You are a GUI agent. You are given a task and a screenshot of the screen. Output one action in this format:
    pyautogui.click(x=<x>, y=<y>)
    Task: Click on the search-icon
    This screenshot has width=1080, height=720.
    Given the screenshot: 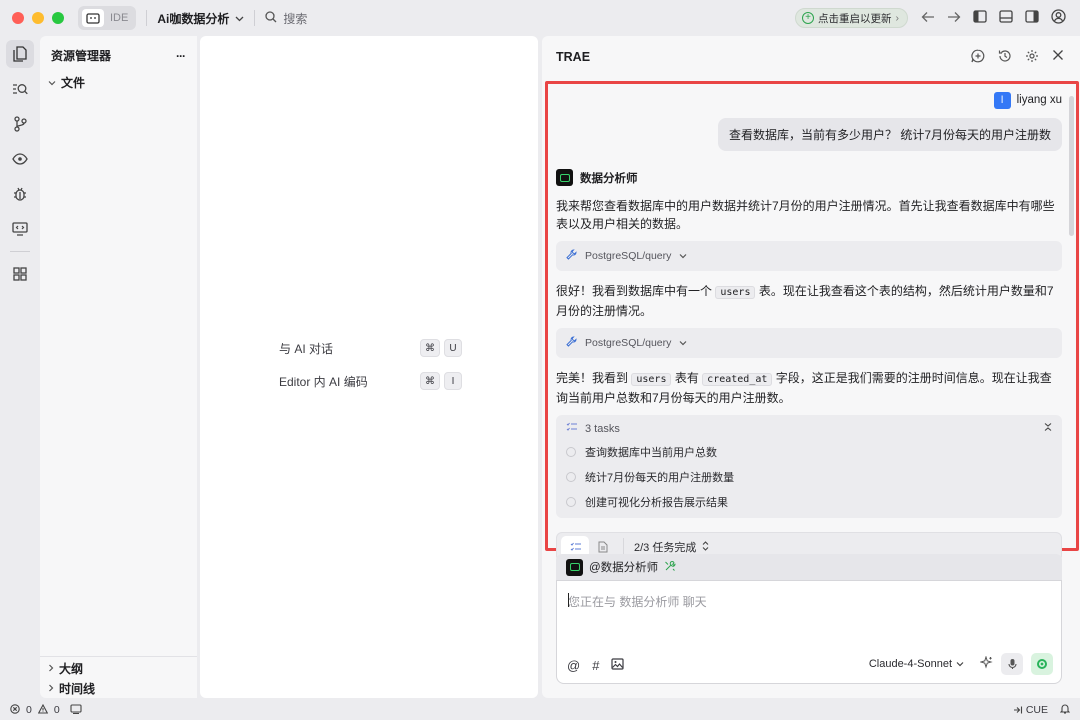 What is the action you would take?
    pyautogui.click(x=271, y=18)
    